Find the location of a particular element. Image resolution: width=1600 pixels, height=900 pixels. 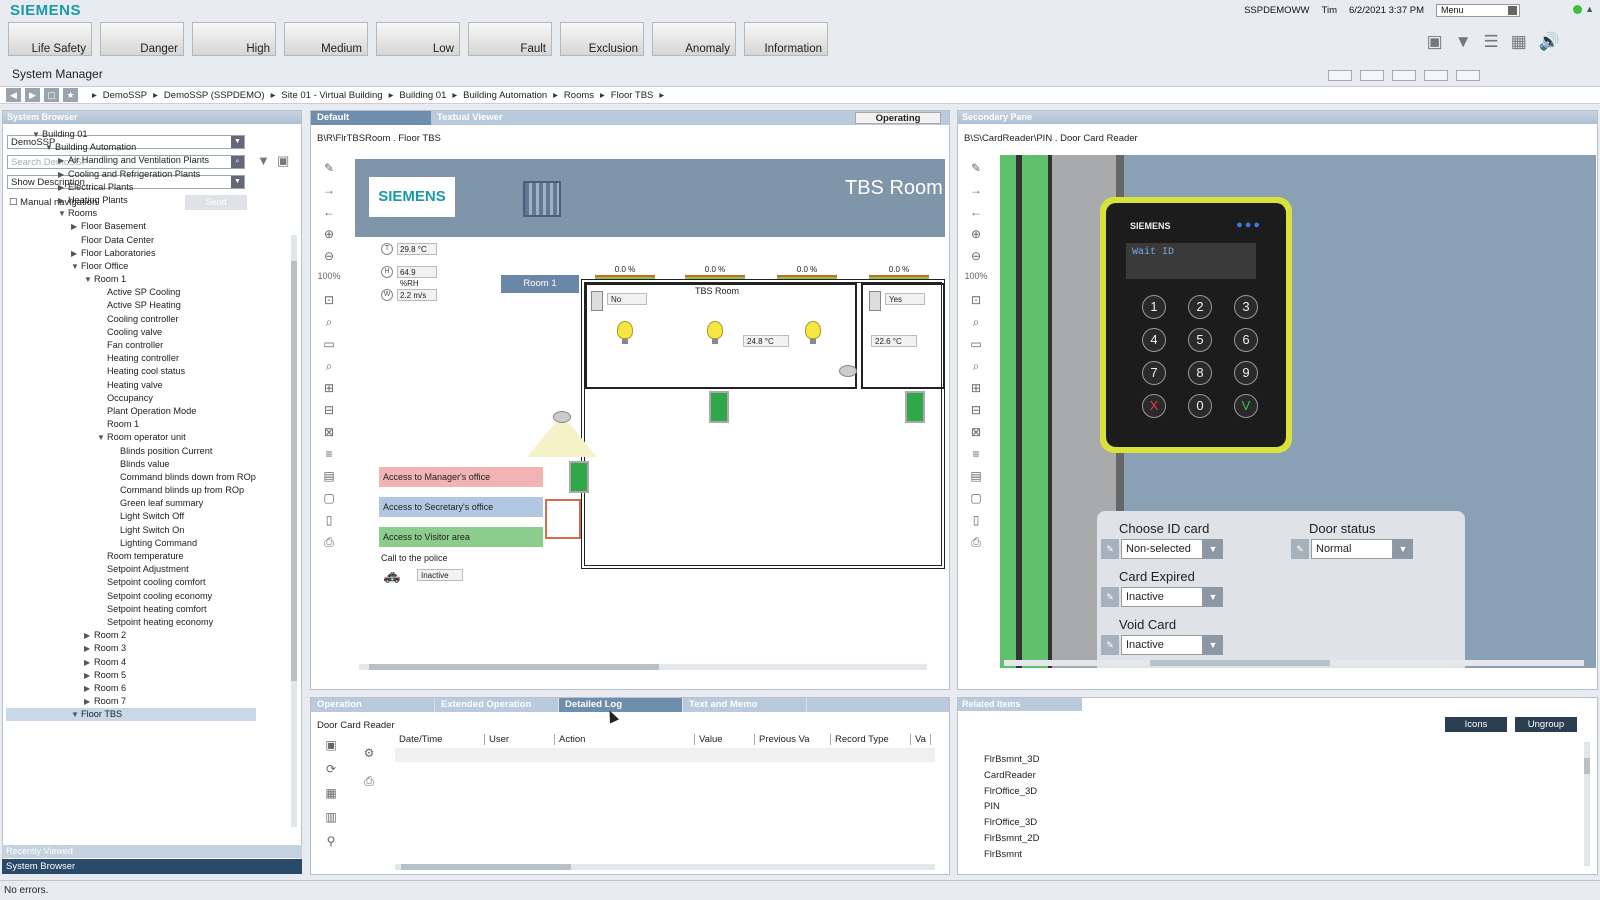

tree-node: ▶ Electrical Plants is located at coordinates (131, 187).